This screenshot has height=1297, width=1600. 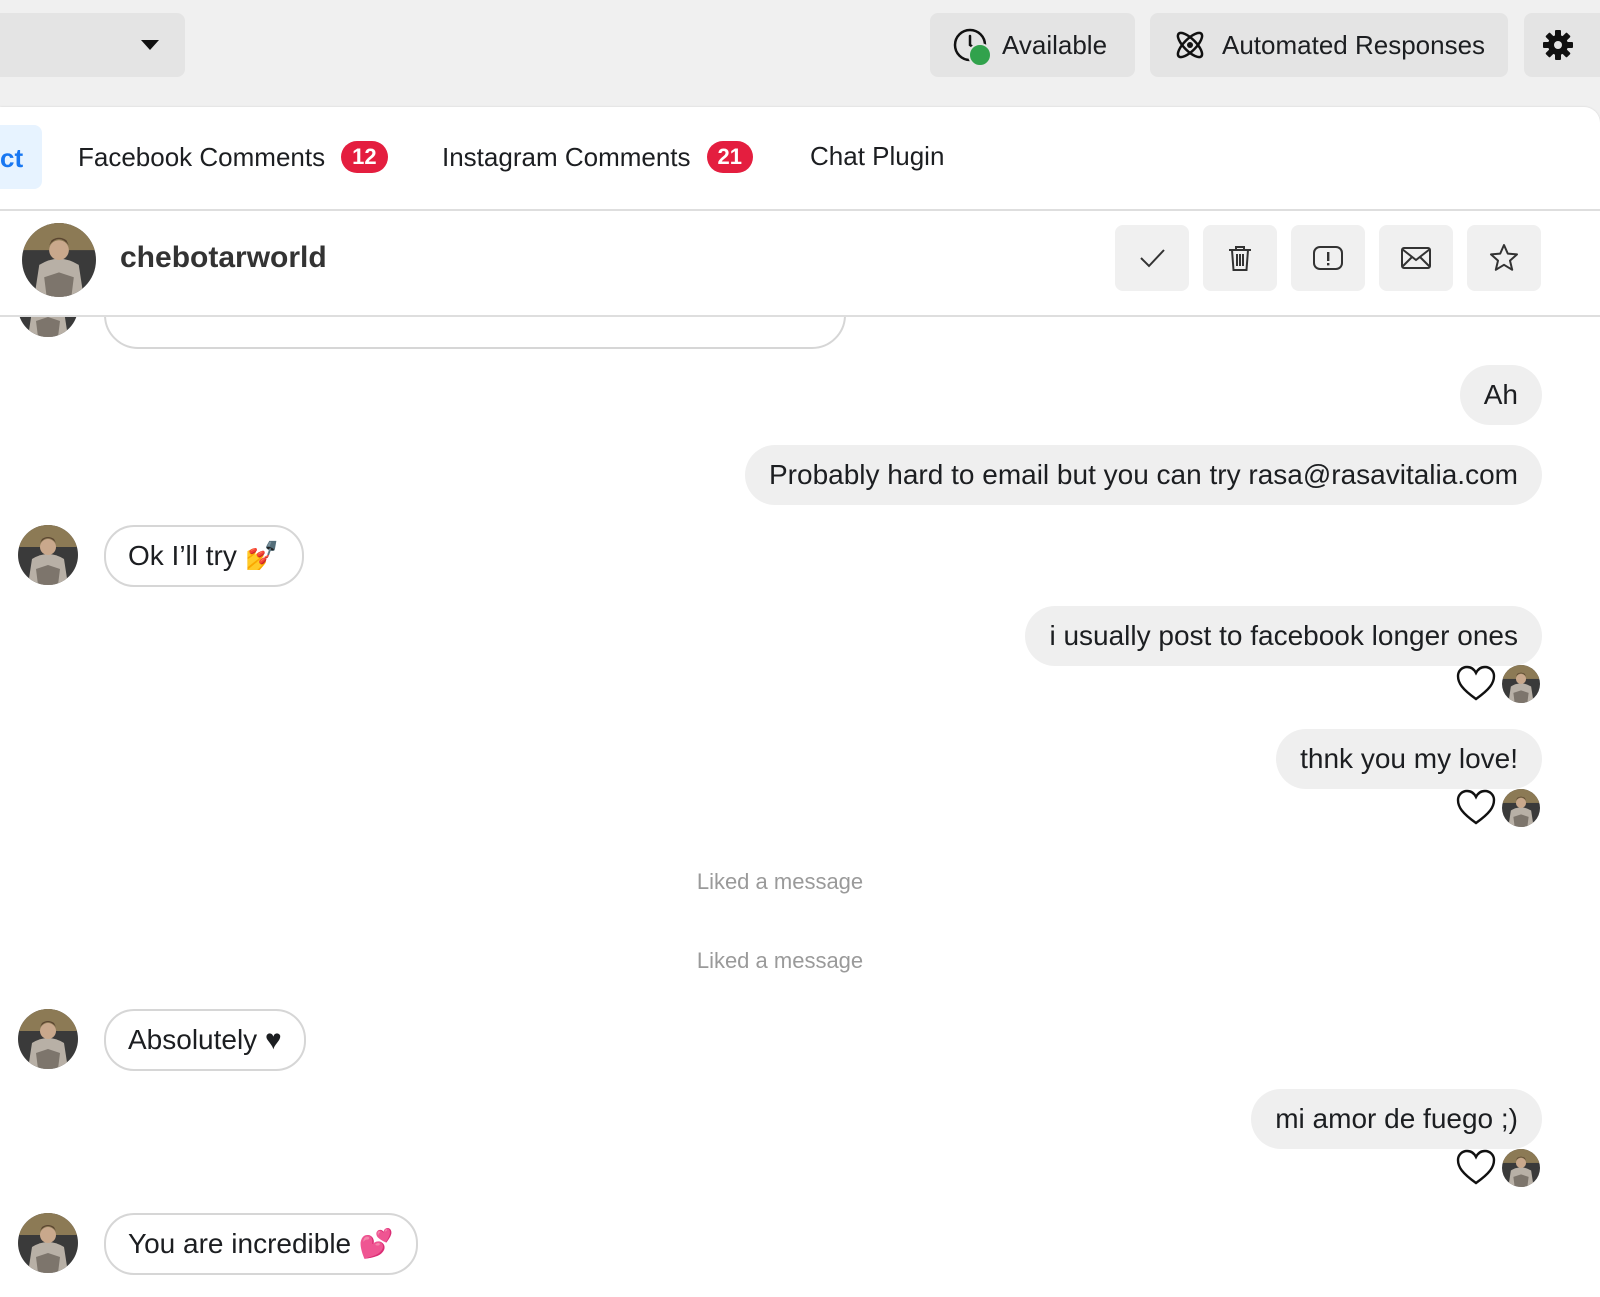 I want to click on mark-unread-button, so click(x=1416, y=258).